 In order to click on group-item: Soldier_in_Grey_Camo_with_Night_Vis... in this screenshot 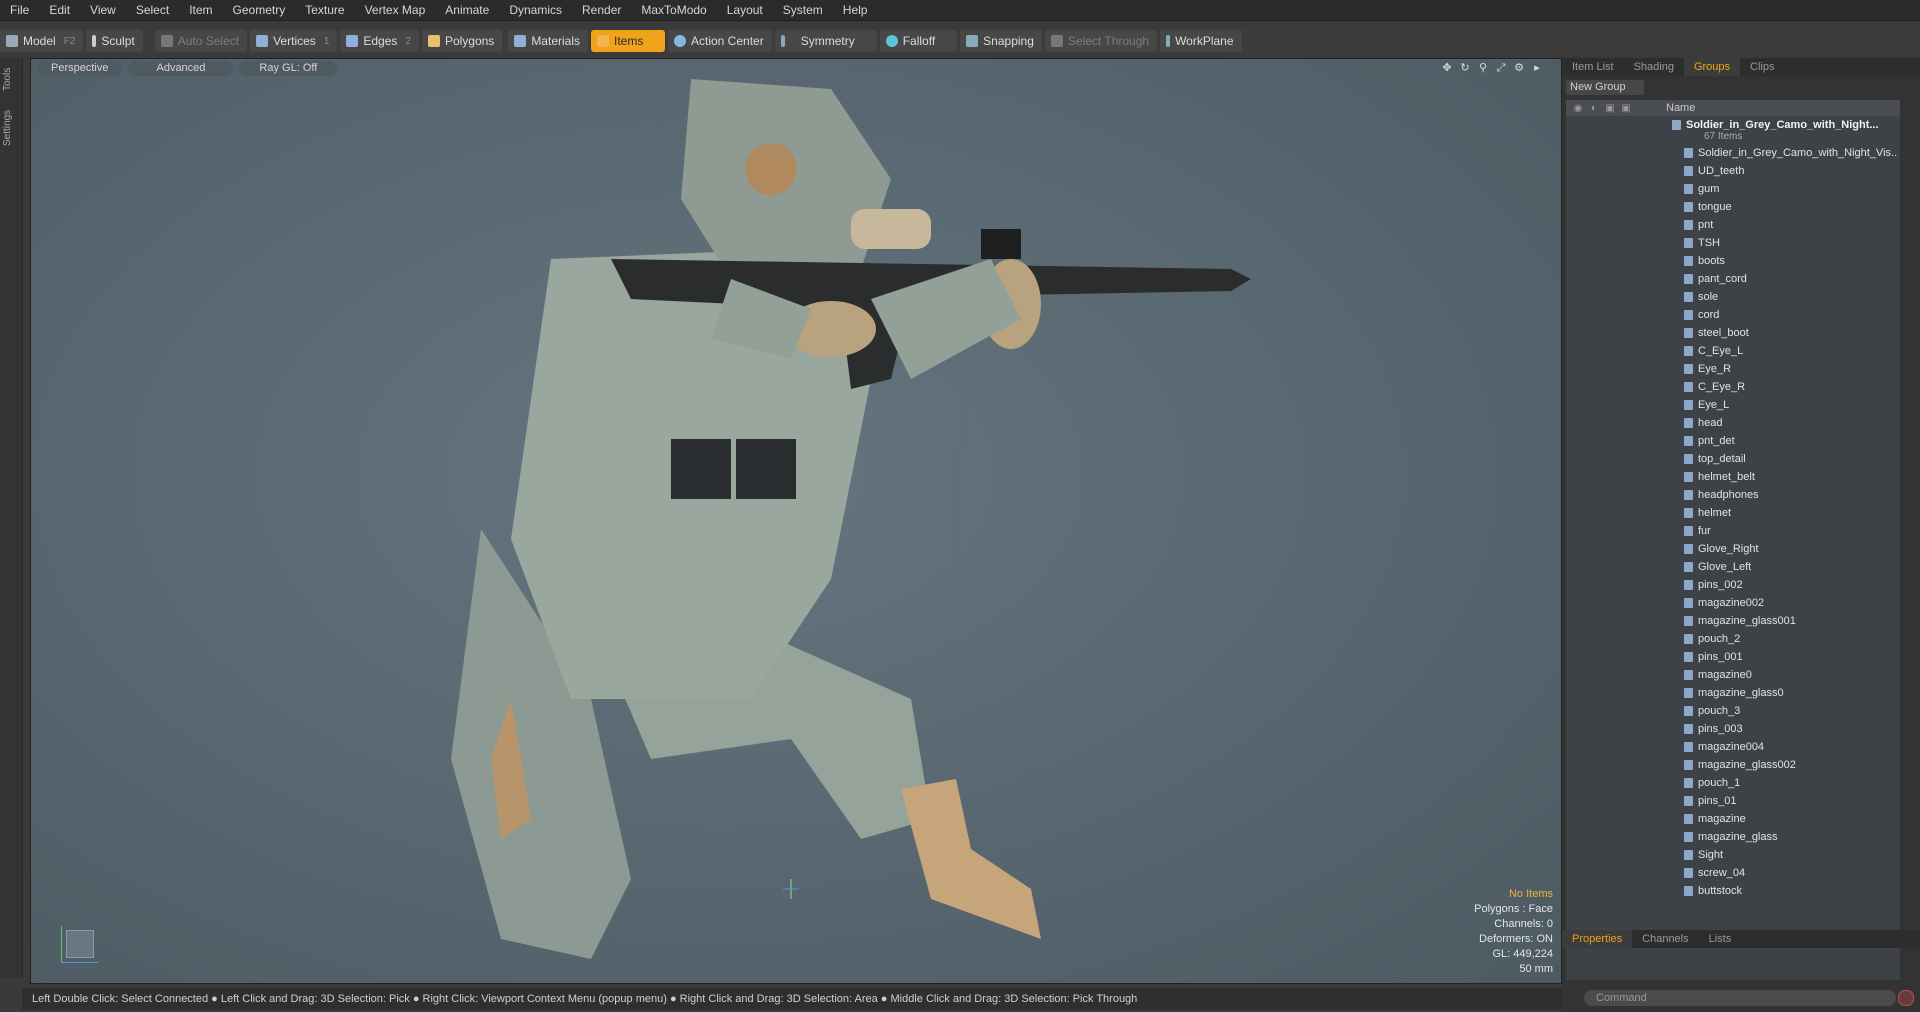, I will do `click(1733, 153)`.